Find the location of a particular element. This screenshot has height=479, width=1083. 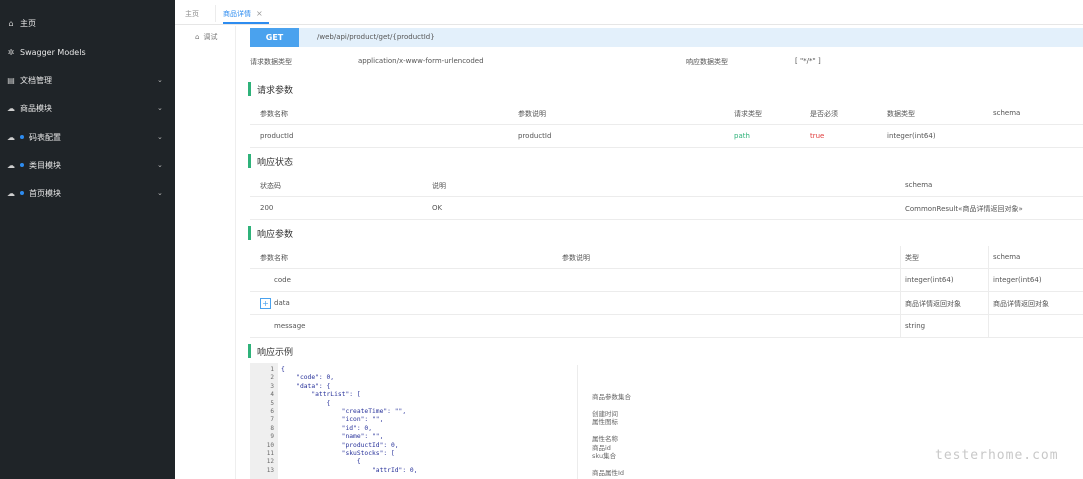

table-cell: OK is located at coordinates (437, 208).